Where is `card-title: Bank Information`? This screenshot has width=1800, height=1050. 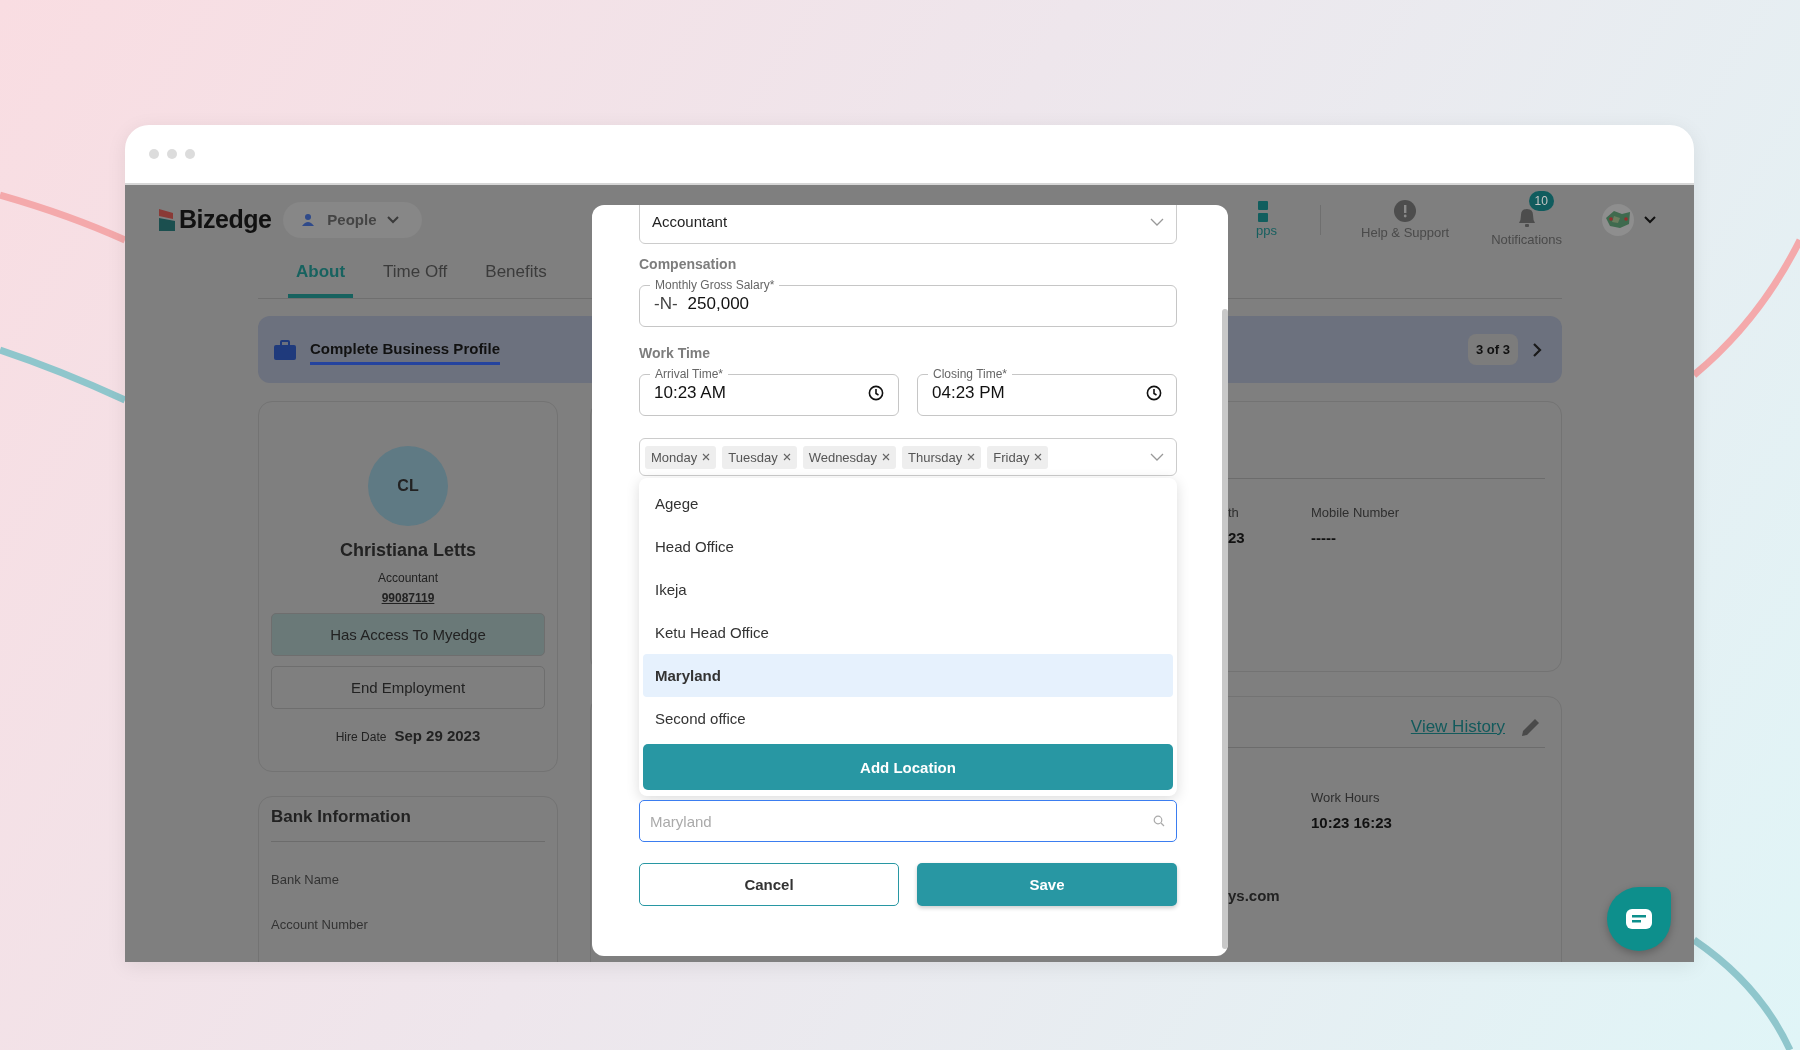 card-title: Bank Information is located at coordinates (408, 824).